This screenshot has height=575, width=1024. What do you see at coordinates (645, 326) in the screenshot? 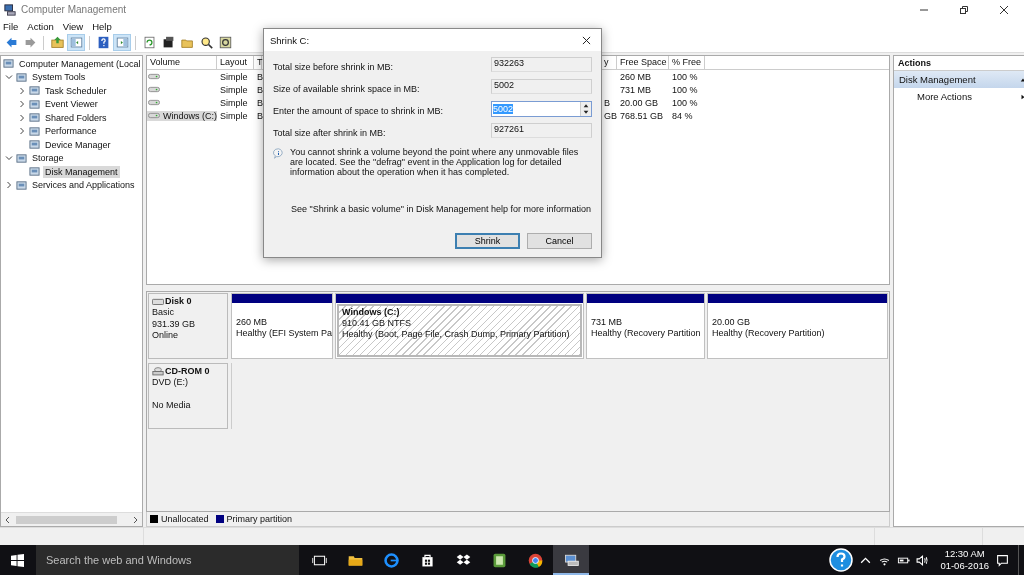
I see `partition-block: 731 MB Healthy (Recovery Partition` at bounding box center [645, 326].